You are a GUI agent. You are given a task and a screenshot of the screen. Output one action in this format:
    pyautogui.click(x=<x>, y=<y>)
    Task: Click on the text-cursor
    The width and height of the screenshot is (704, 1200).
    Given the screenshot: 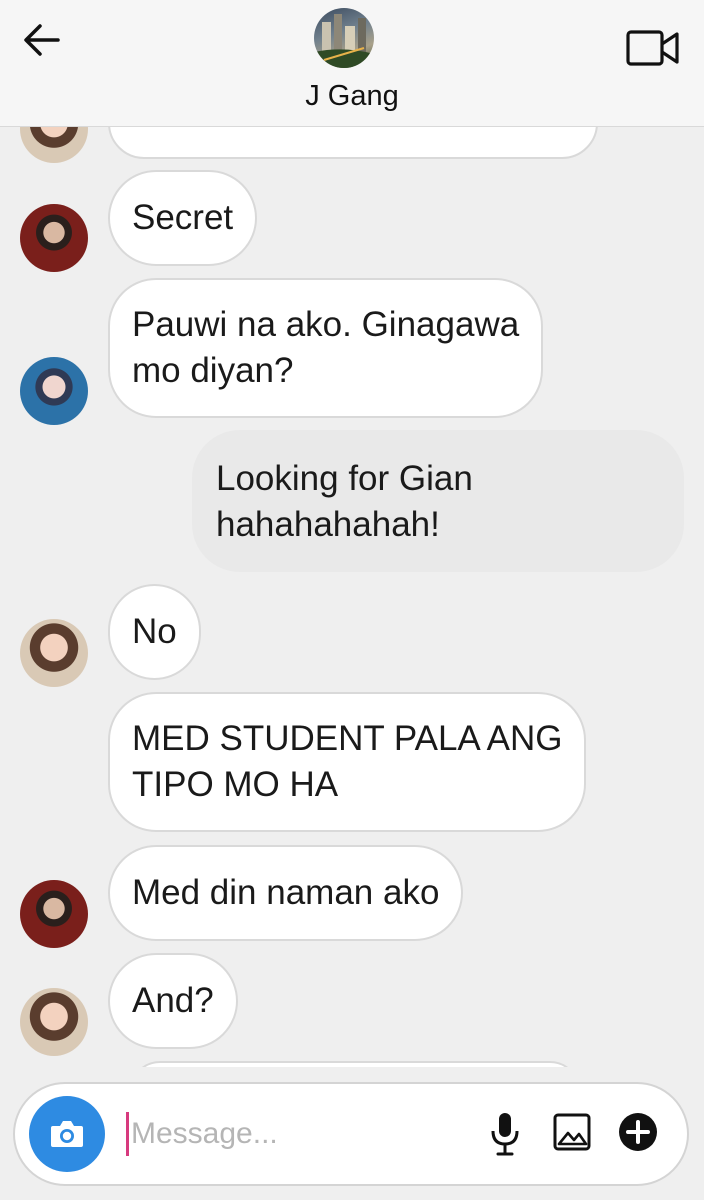 What is the action you would take?
    pyautogui.click(x=127, y=1134)
    